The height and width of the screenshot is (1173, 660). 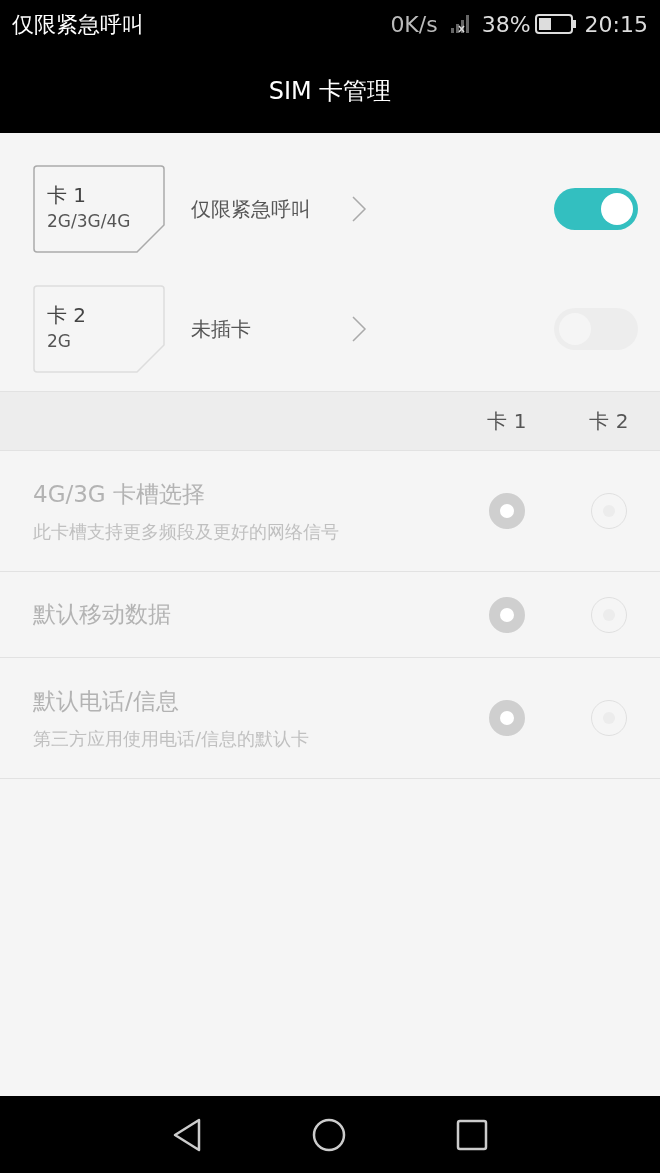 What do you see at coordinates (459, 24) in the screenshot?
I see `signal-icon` at bounding box center [459, 24].